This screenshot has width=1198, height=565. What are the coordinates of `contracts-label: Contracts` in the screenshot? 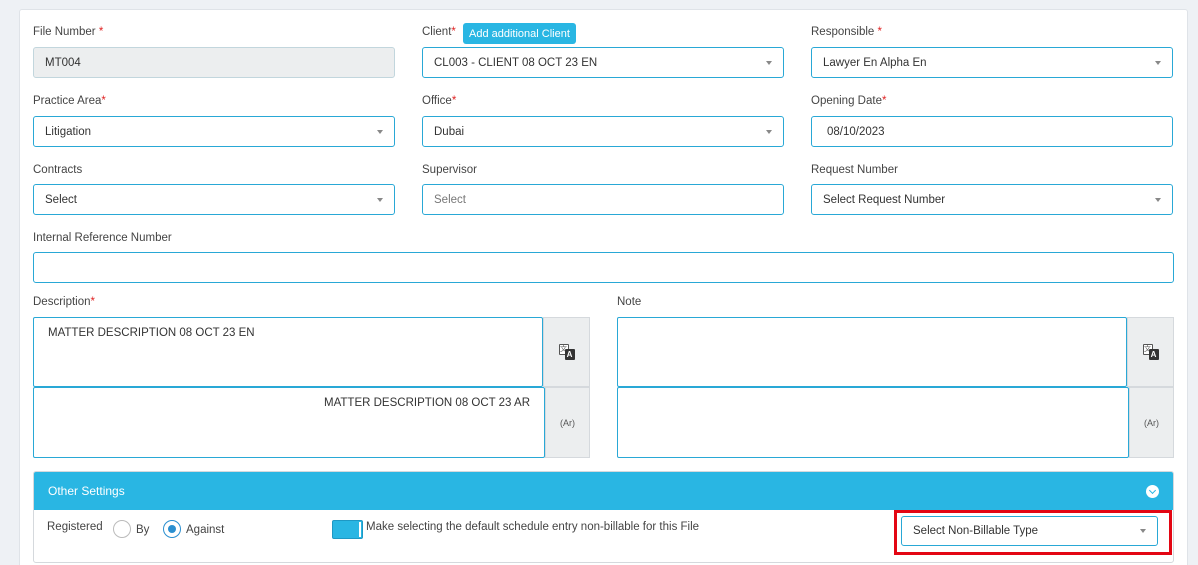 It's located at (58, 170).